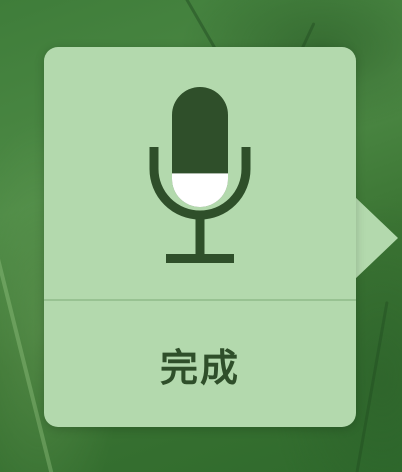 The height and width of the screenshot is (472, 402). What do you see at coordinates (200, 190) in the screenshot?
I see `input-level-meter` at bounding box center [200, 190].